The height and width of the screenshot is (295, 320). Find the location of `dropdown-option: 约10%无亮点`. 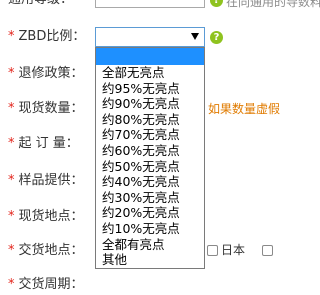

dropdown-option: 约10%无亮点 is located at coordinates (150, 229).